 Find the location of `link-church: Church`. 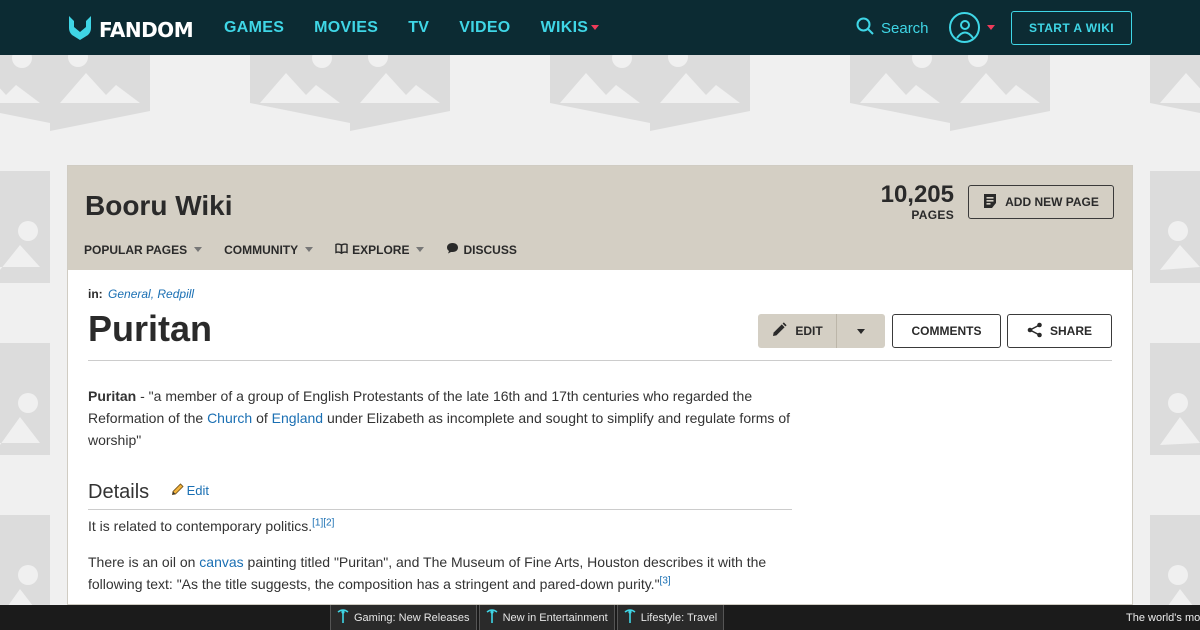

link-church: Church is located at coordinates (229, 418).